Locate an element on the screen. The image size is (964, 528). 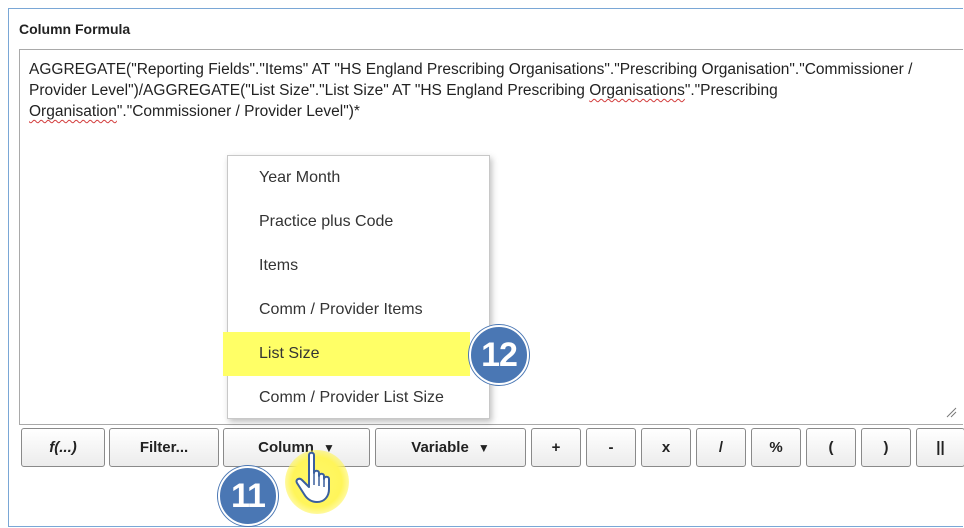
divide-button-label: / is located at coordinates (721, 447).